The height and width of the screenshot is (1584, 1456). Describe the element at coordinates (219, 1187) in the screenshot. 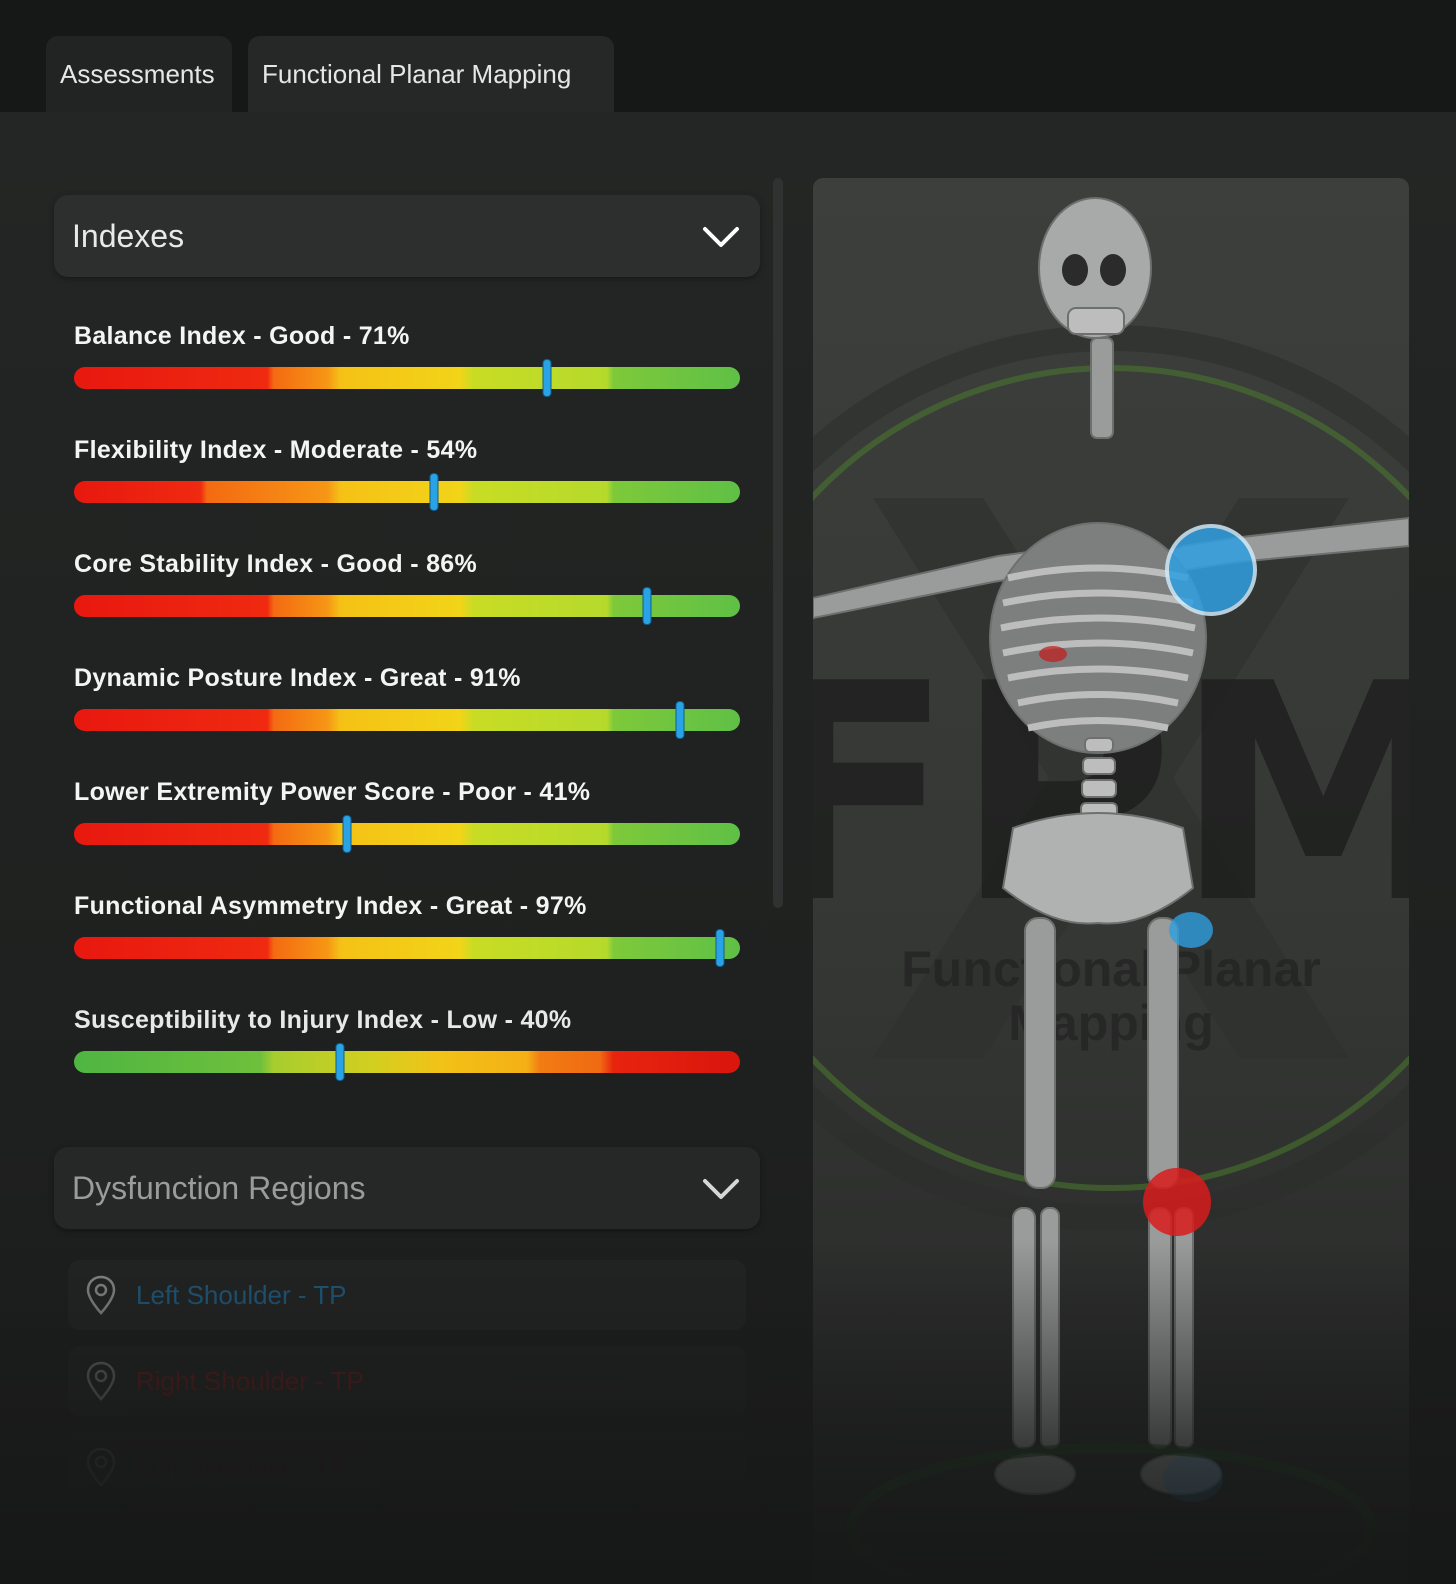

I see `dysfunction-regions-title: Dysfunction Regions` at that location.